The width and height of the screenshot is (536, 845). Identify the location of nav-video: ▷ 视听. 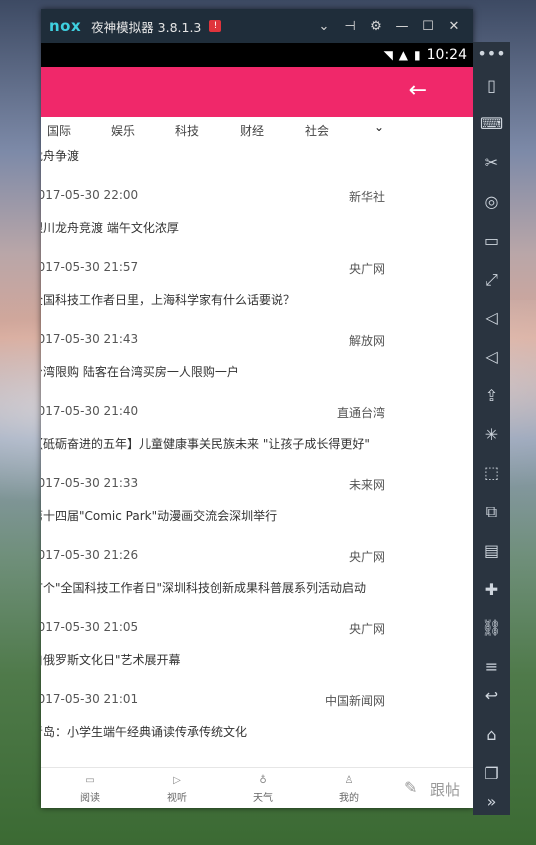
(177, 789).